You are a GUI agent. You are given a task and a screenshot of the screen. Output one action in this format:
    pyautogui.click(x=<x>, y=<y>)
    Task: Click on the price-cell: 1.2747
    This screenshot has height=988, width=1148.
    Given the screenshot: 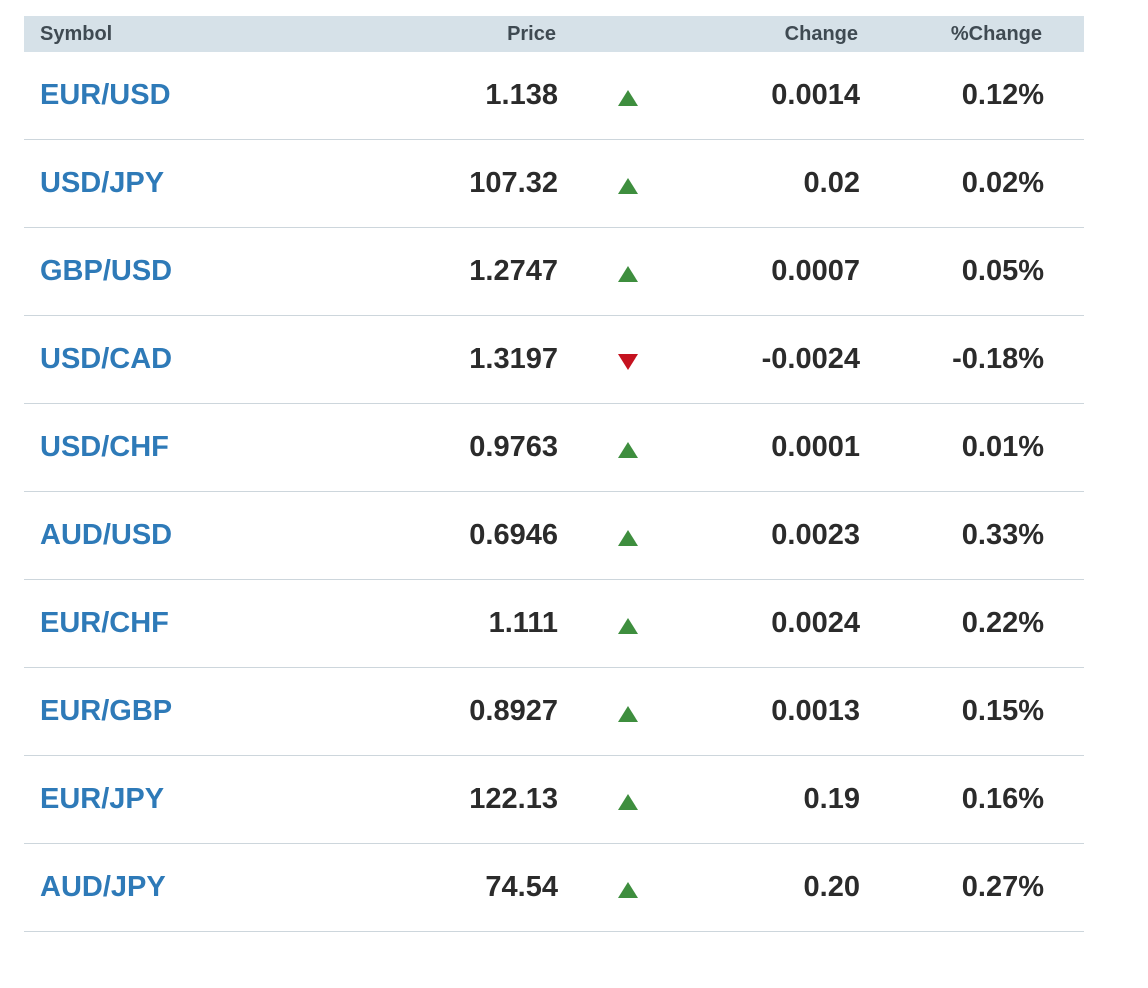 What is the action you would take?
    pyautogui.click(x=513, y=271)
    